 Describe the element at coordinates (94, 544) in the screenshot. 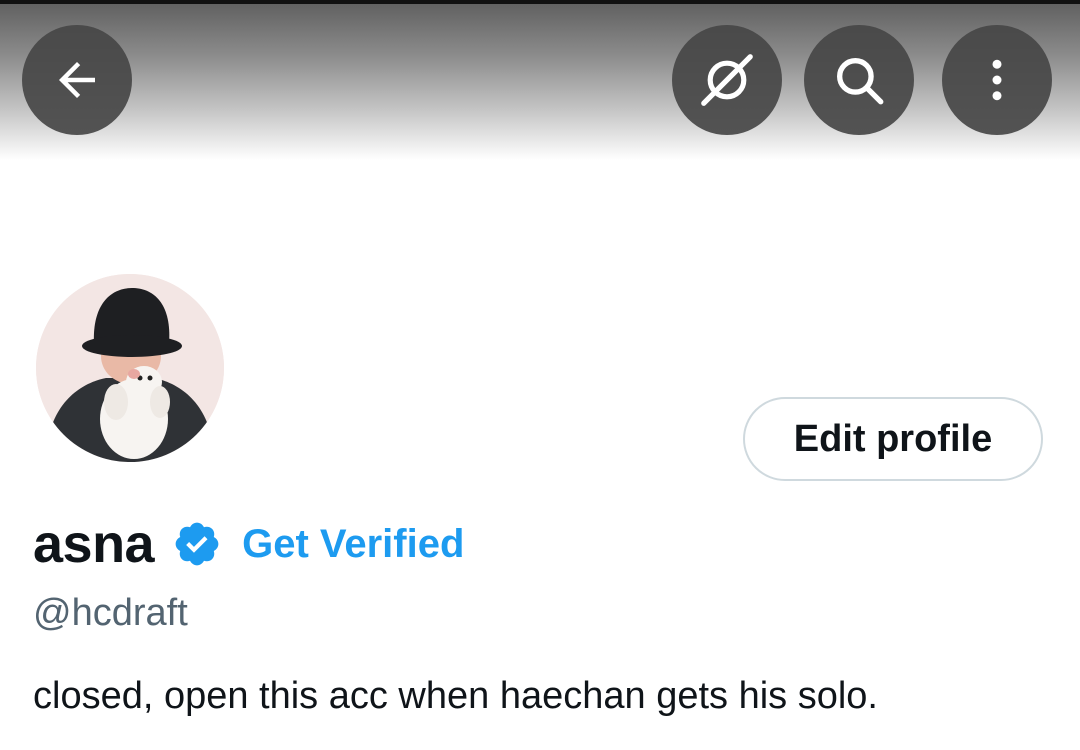

I see `display-name: asna` at that location.